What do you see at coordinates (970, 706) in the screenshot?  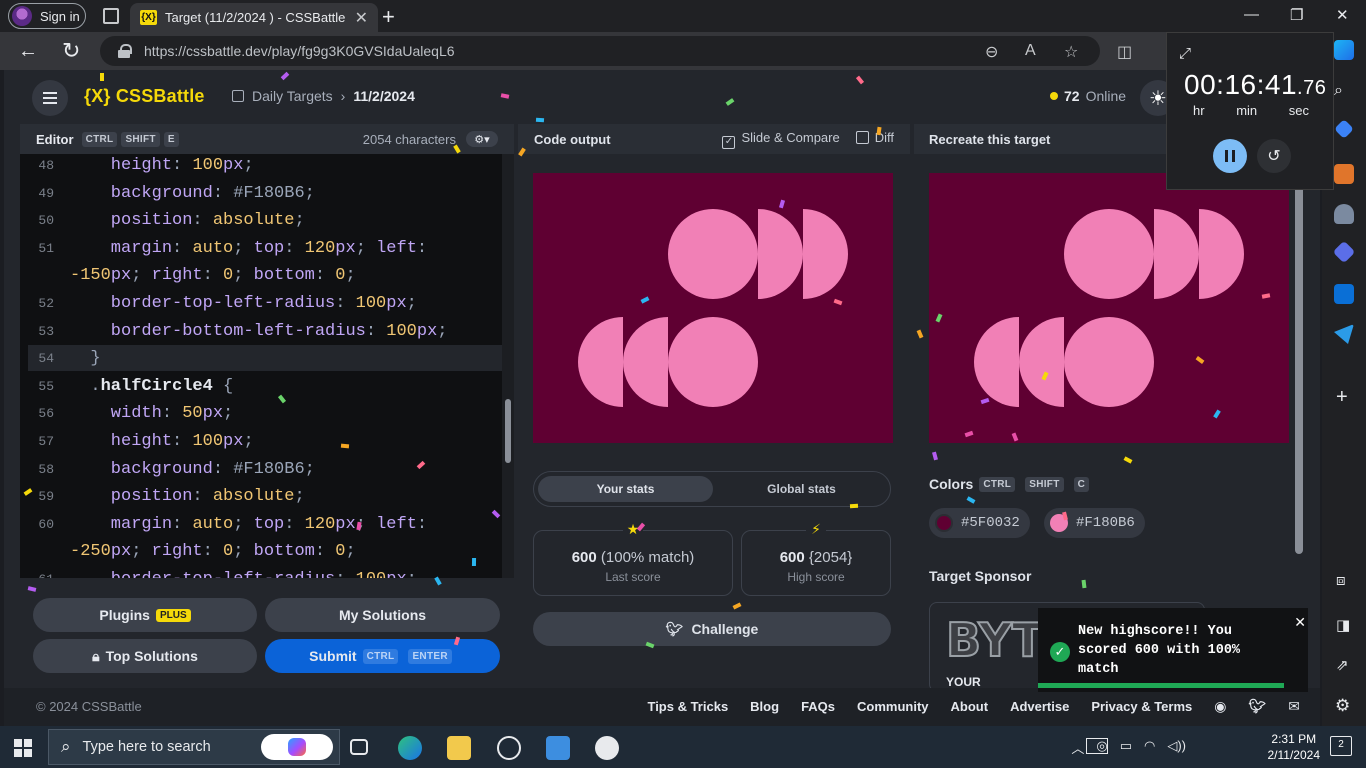 I see `footer-link: About` at bounding box center [970, 706].